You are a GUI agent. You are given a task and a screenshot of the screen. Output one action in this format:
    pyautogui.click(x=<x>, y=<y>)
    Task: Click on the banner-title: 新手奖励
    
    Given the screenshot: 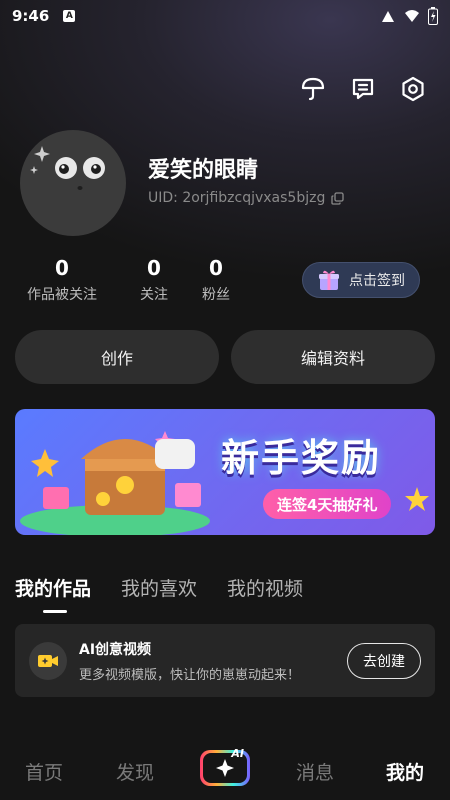 What is the action you would take?
    pyautogui.click(x=301, y=458)
    